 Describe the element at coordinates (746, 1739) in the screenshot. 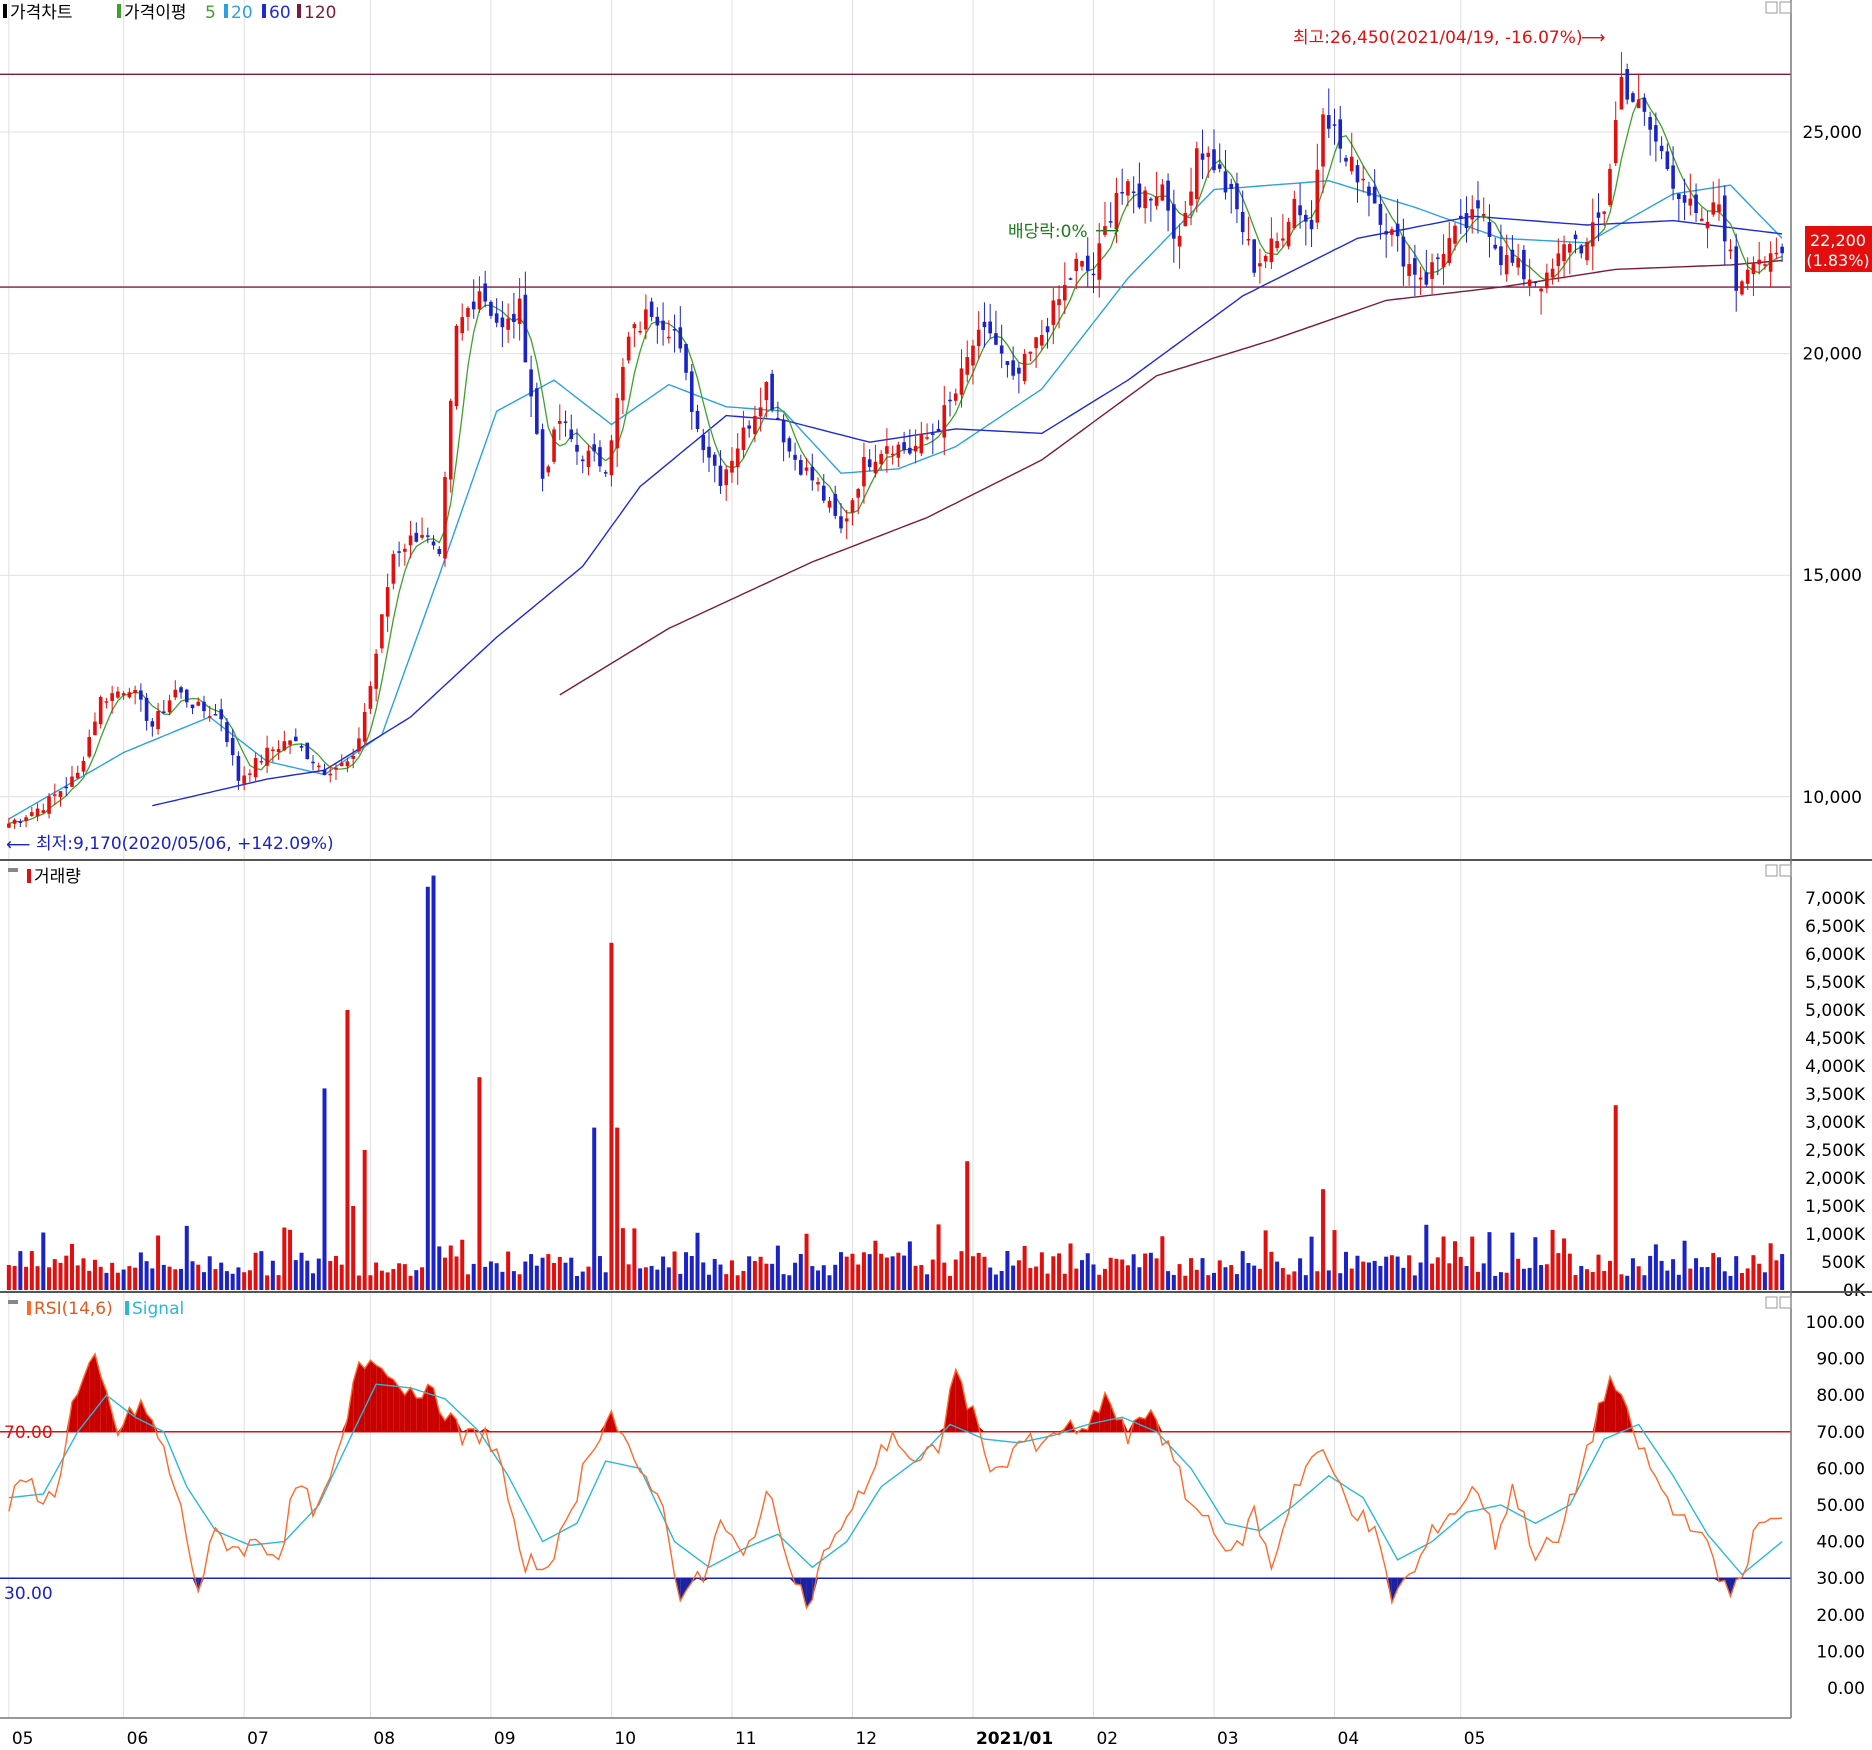

I see `month-tick-label: 11` at that location.